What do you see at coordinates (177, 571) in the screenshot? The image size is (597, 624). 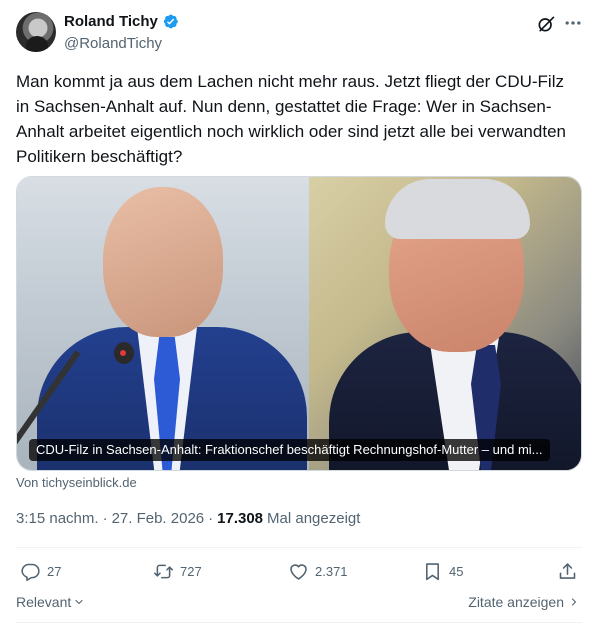 I see `retweet-button: 727` at bounding box center [177, 571].